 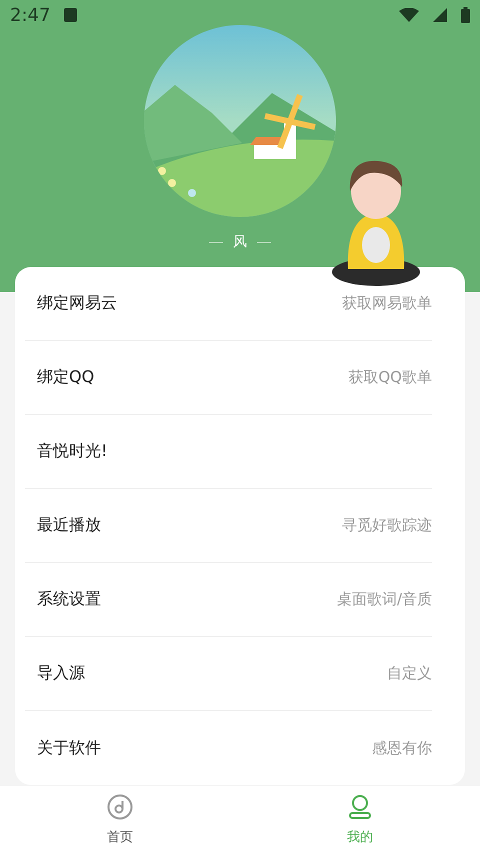 I want to click on nav-tab: 首页, so click(x=120, y=819).